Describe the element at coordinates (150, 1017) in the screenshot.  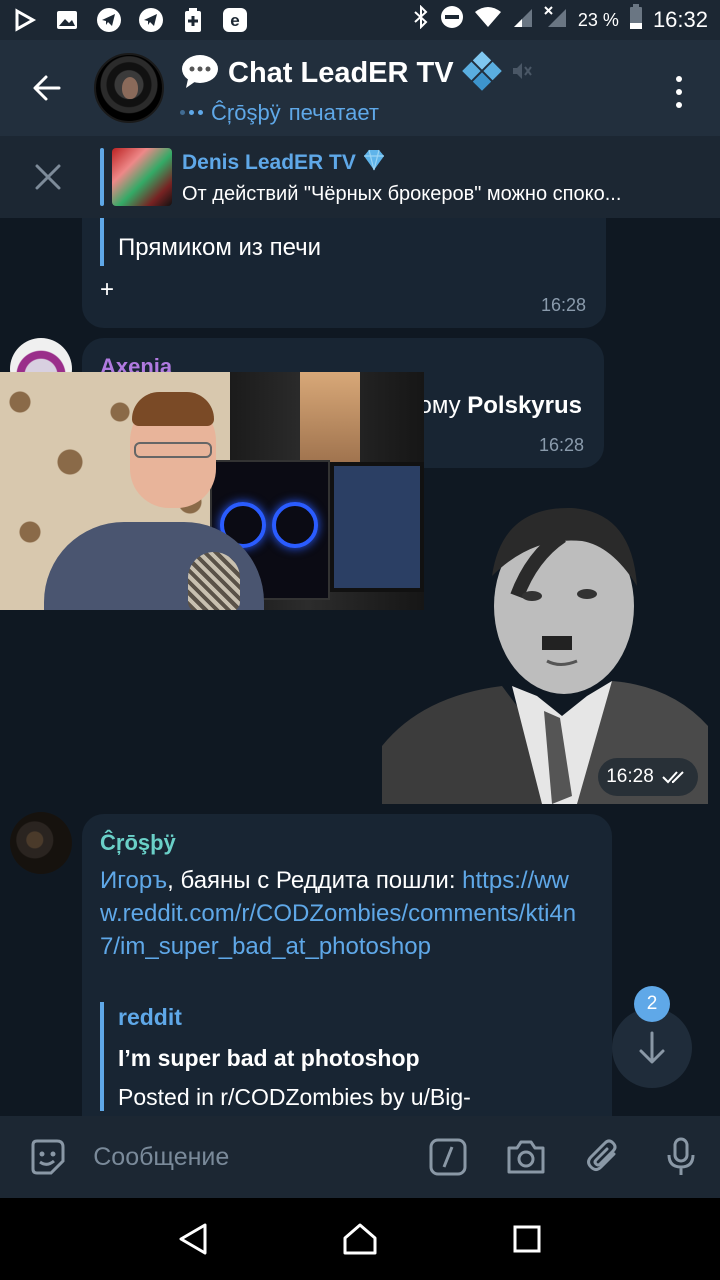
I see `preview-site: reddit` at that location.